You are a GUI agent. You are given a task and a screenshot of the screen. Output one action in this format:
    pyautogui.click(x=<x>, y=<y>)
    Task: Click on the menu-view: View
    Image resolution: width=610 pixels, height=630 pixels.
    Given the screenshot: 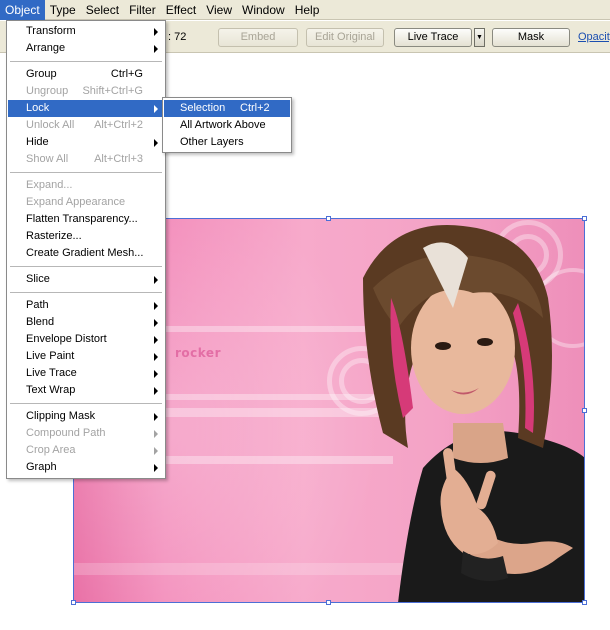 What is the action you would take?
    pyautogui.click(x=219, y=10)
    